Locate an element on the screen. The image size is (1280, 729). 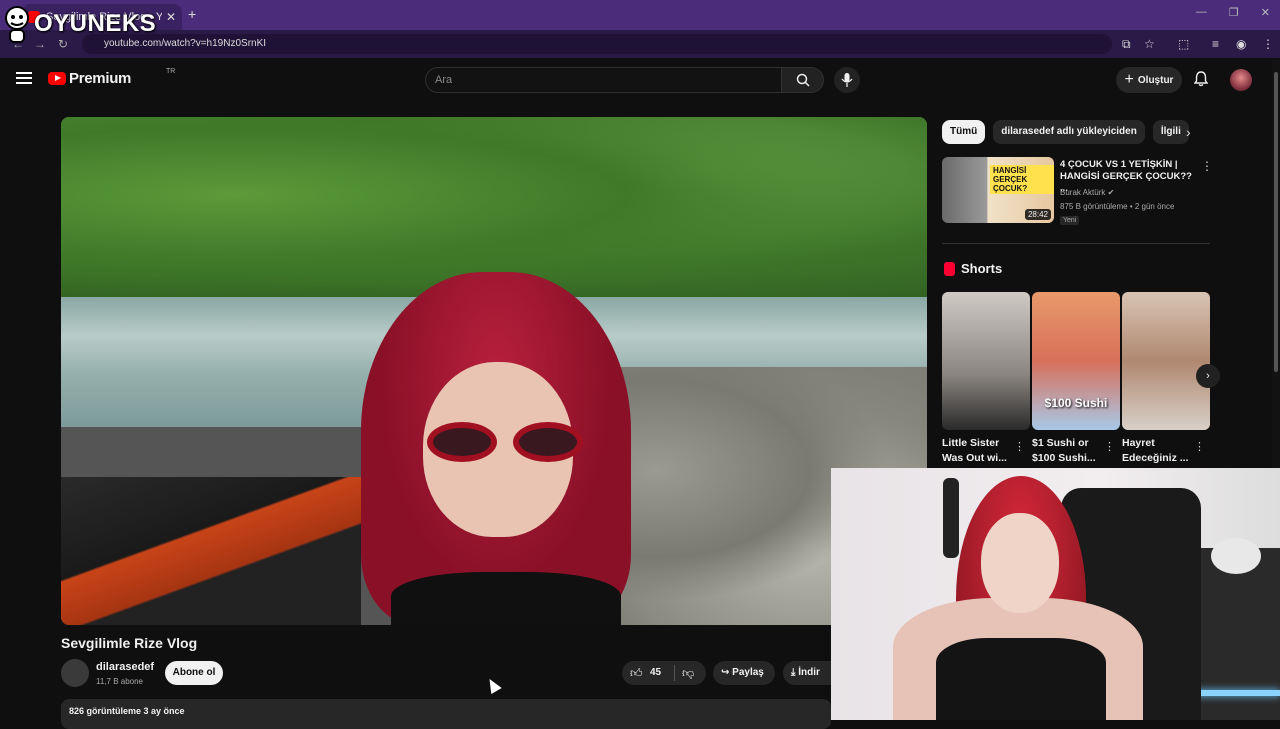
download-label: İndir is located at coordinates (809, 672).